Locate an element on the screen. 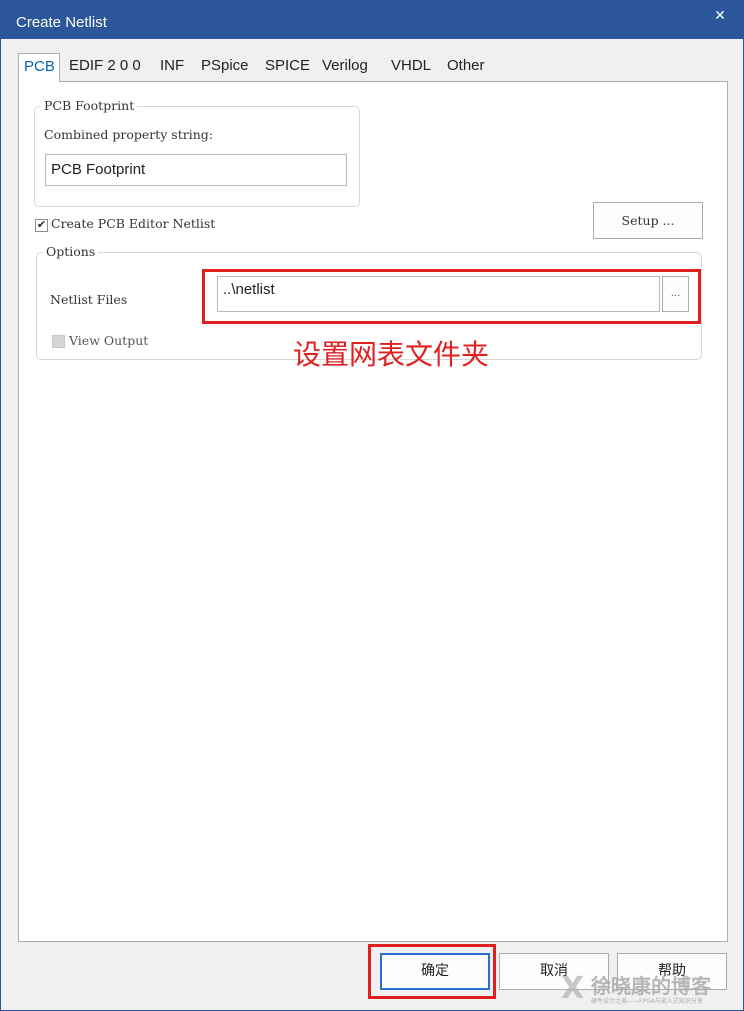 This screenshot has height=1011, width=744. tab-inf: INF is located at coordinates (172, 65).